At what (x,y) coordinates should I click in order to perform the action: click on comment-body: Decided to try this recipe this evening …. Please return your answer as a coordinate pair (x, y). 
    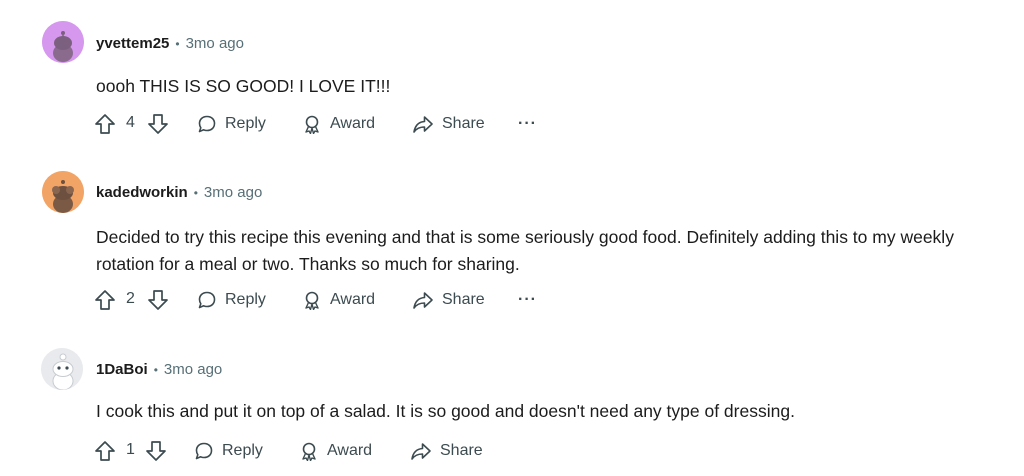
    Looking at the image, I should click on (525, 250).